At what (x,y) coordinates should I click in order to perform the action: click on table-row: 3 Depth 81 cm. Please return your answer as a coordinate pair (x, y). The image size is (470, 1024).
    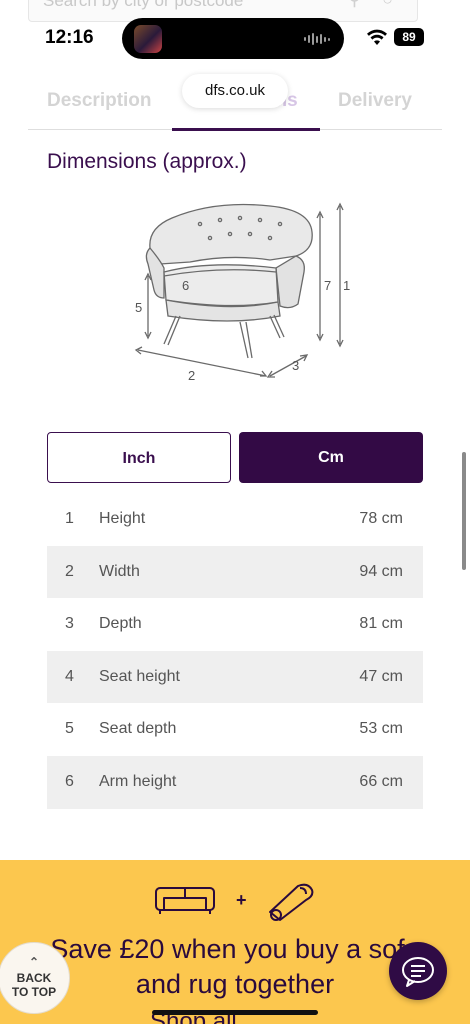
    Looking at the image, I should click on (235, 624).